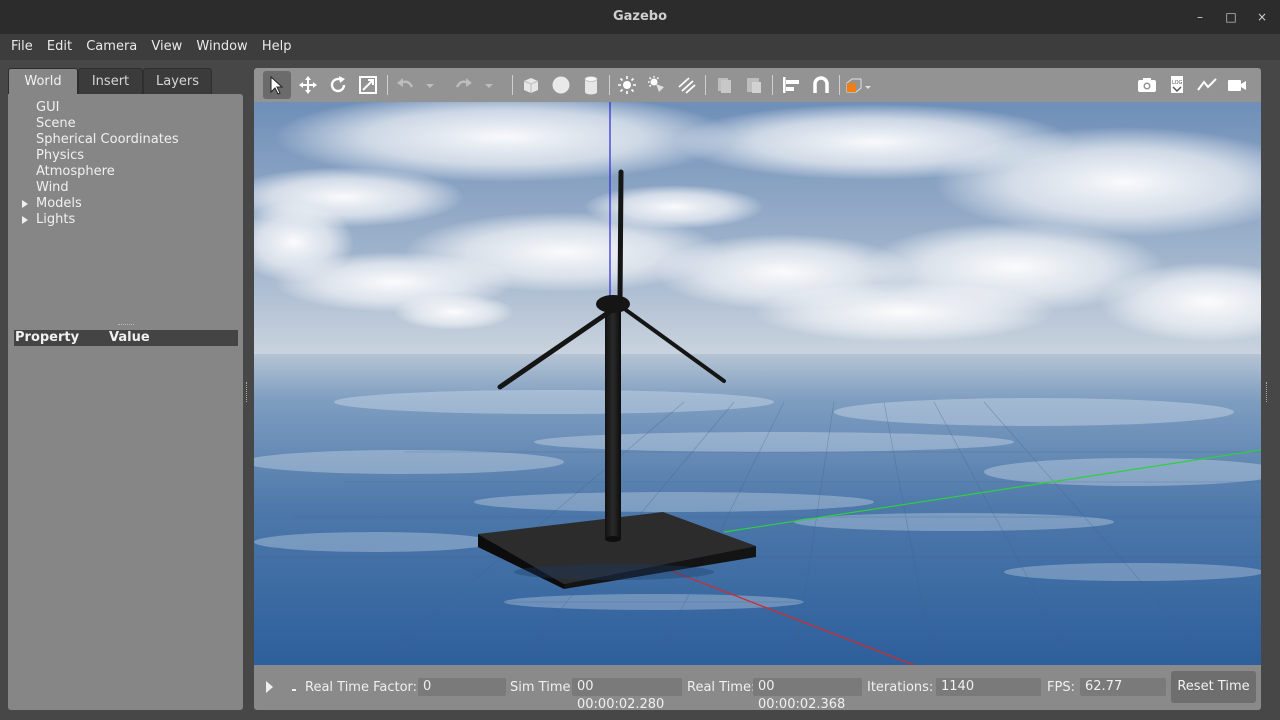  Describe the element at coordinates (859, 85) in the screenshot. I see `view-angle-icon` at that location.